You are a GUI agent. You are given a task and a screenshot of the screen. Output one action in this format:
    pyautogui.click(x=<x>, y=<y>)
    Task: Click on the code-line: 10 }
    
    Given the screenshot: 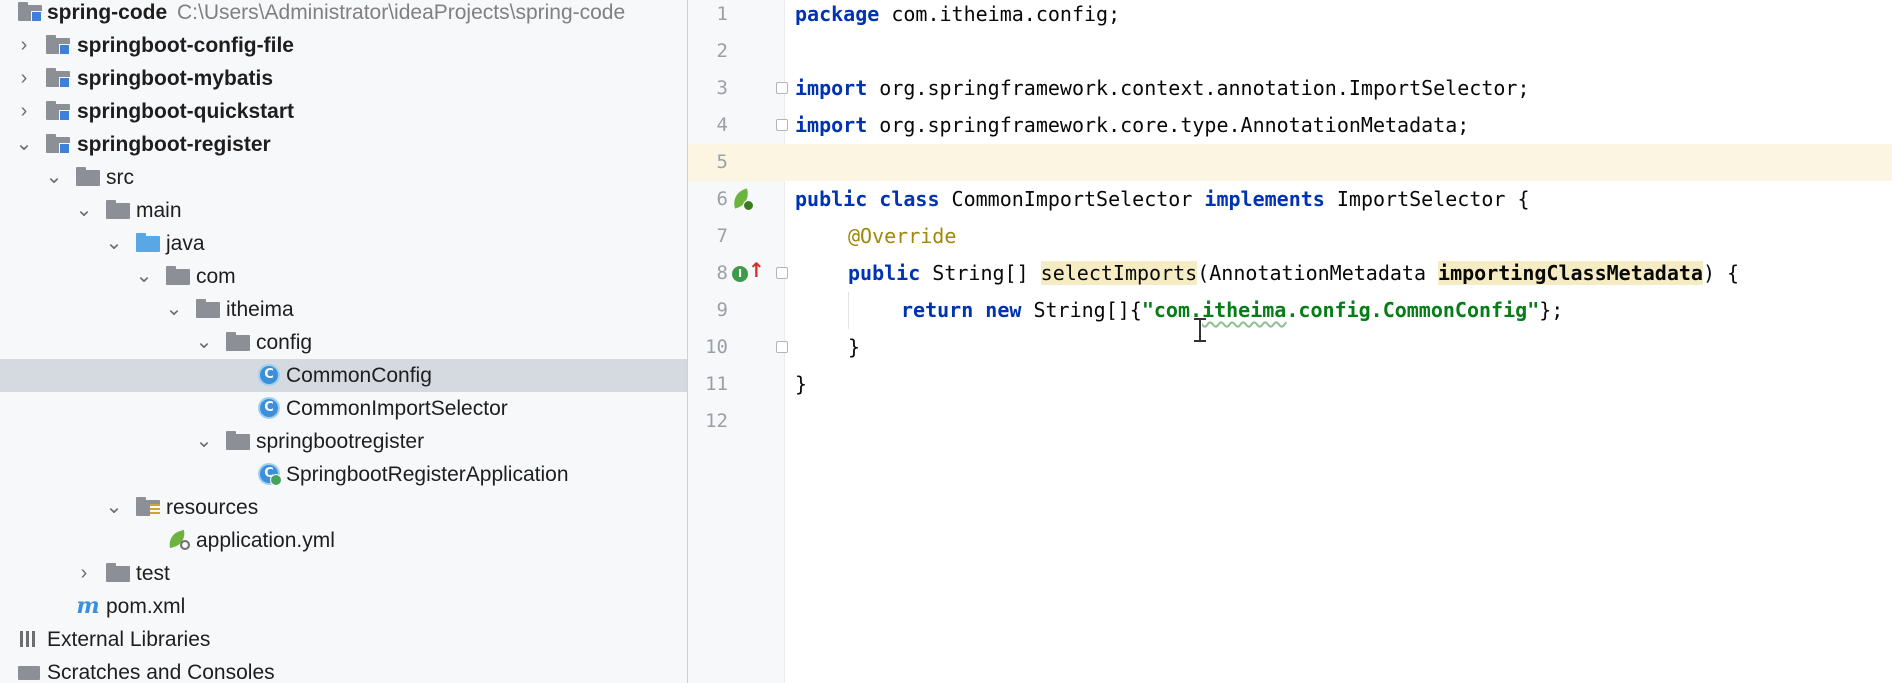 What is the action you would take?
    pyautogui.click(x=1290, y=347)
    